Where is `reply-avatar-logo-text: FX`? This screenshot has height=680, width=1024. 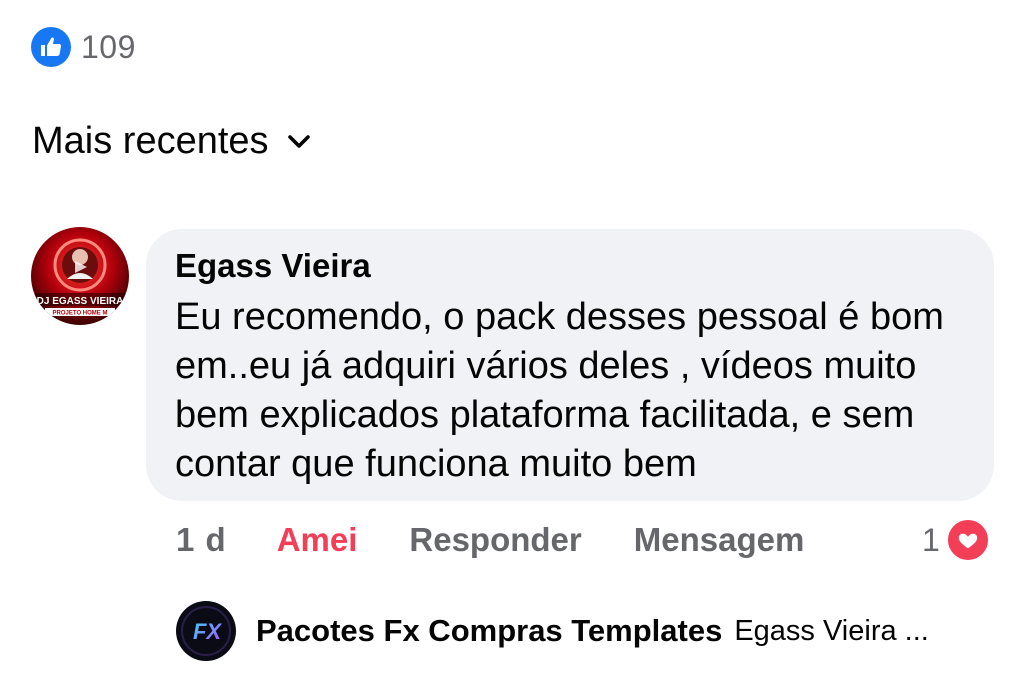
reply-avatar-logo-text: FX is located at coordinates (207, 631).